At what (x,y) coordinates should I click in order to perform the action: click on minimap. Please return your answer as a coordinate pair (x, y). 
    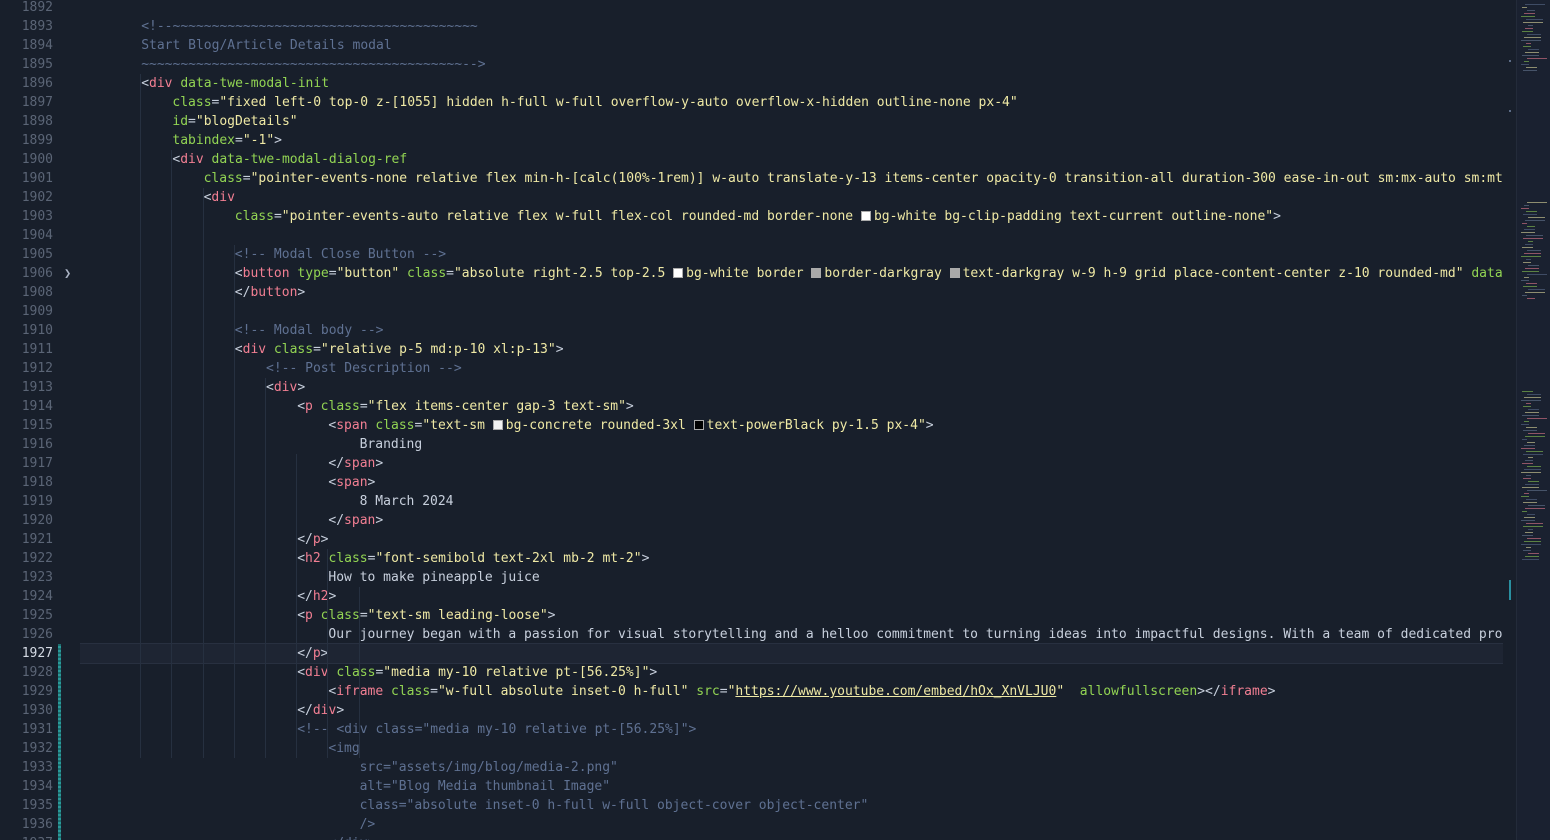
    Looking at the image, I should click on (1533, 420).